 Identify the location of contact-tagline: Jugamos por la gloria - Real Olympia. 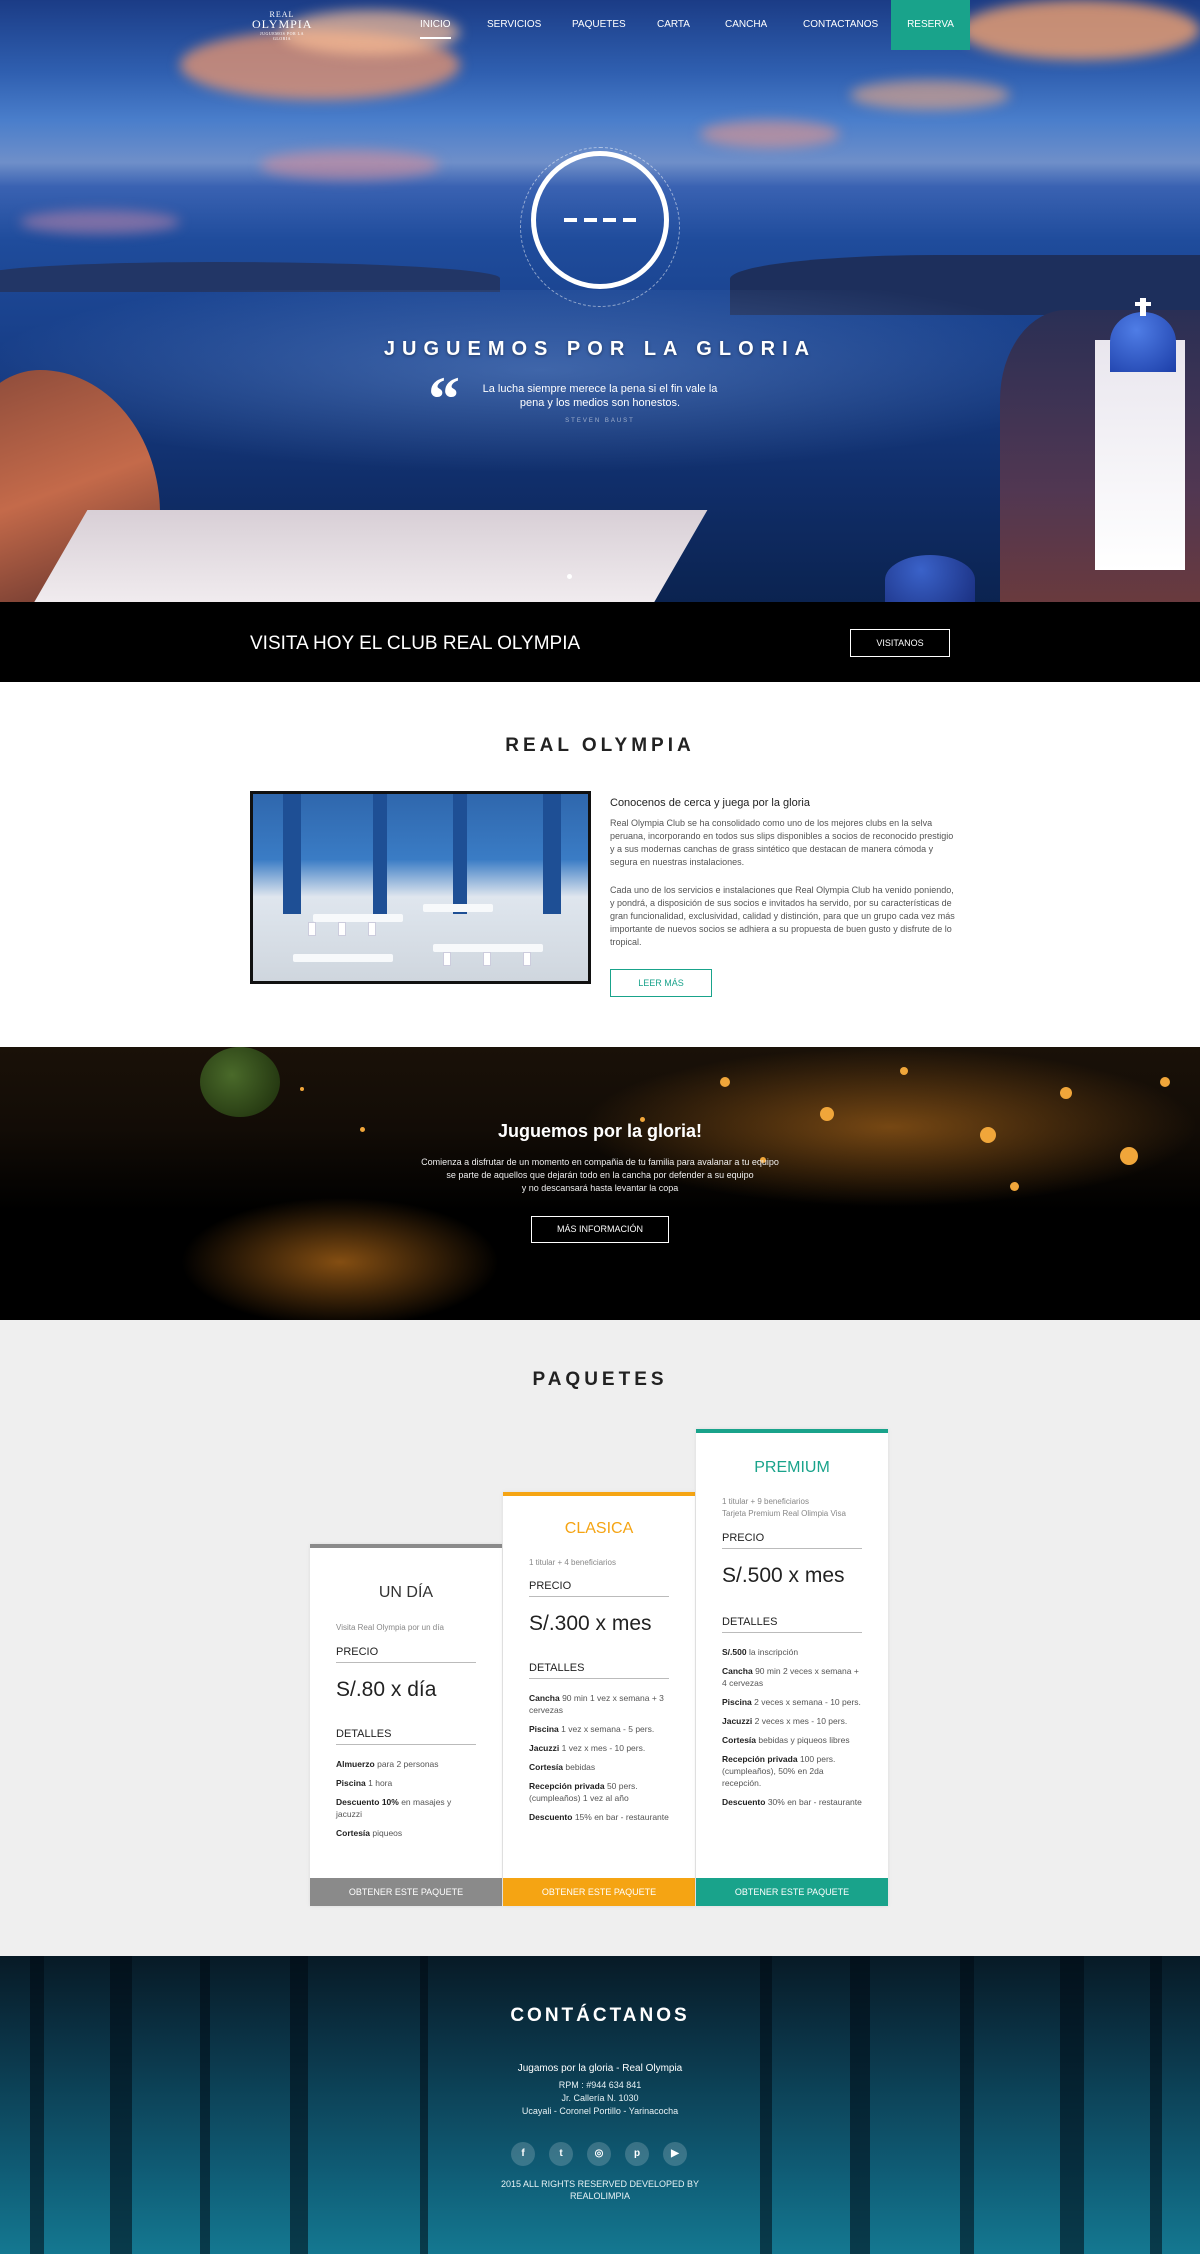
(600, 2068).